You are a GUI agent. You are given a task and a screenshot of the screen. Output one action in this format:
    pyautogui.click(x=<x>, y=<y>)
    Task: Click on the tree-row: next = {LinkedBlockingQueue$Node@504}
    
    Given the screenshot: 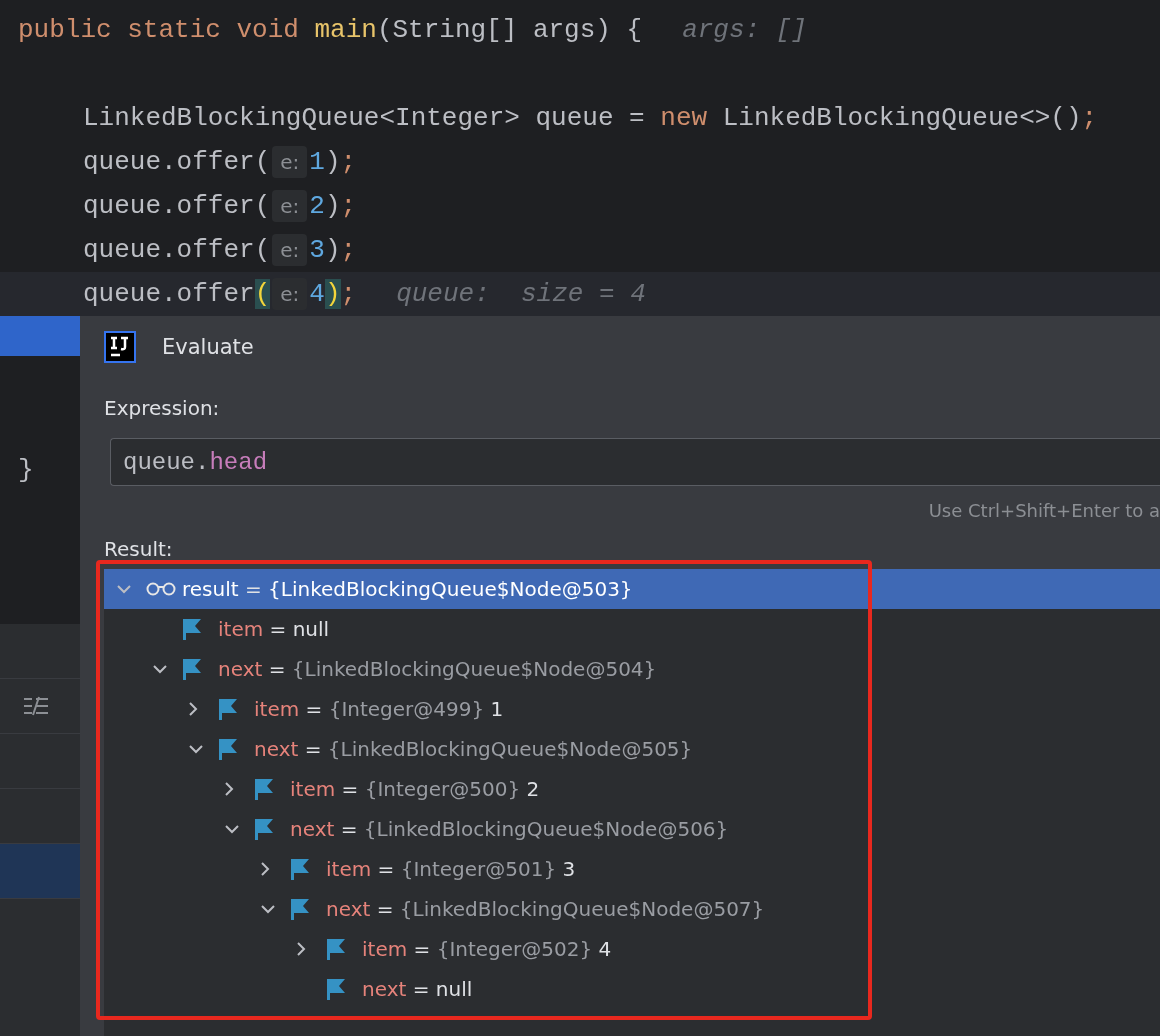 What is the action you would take?
    pyautogui.click(x=632, y=669)
    